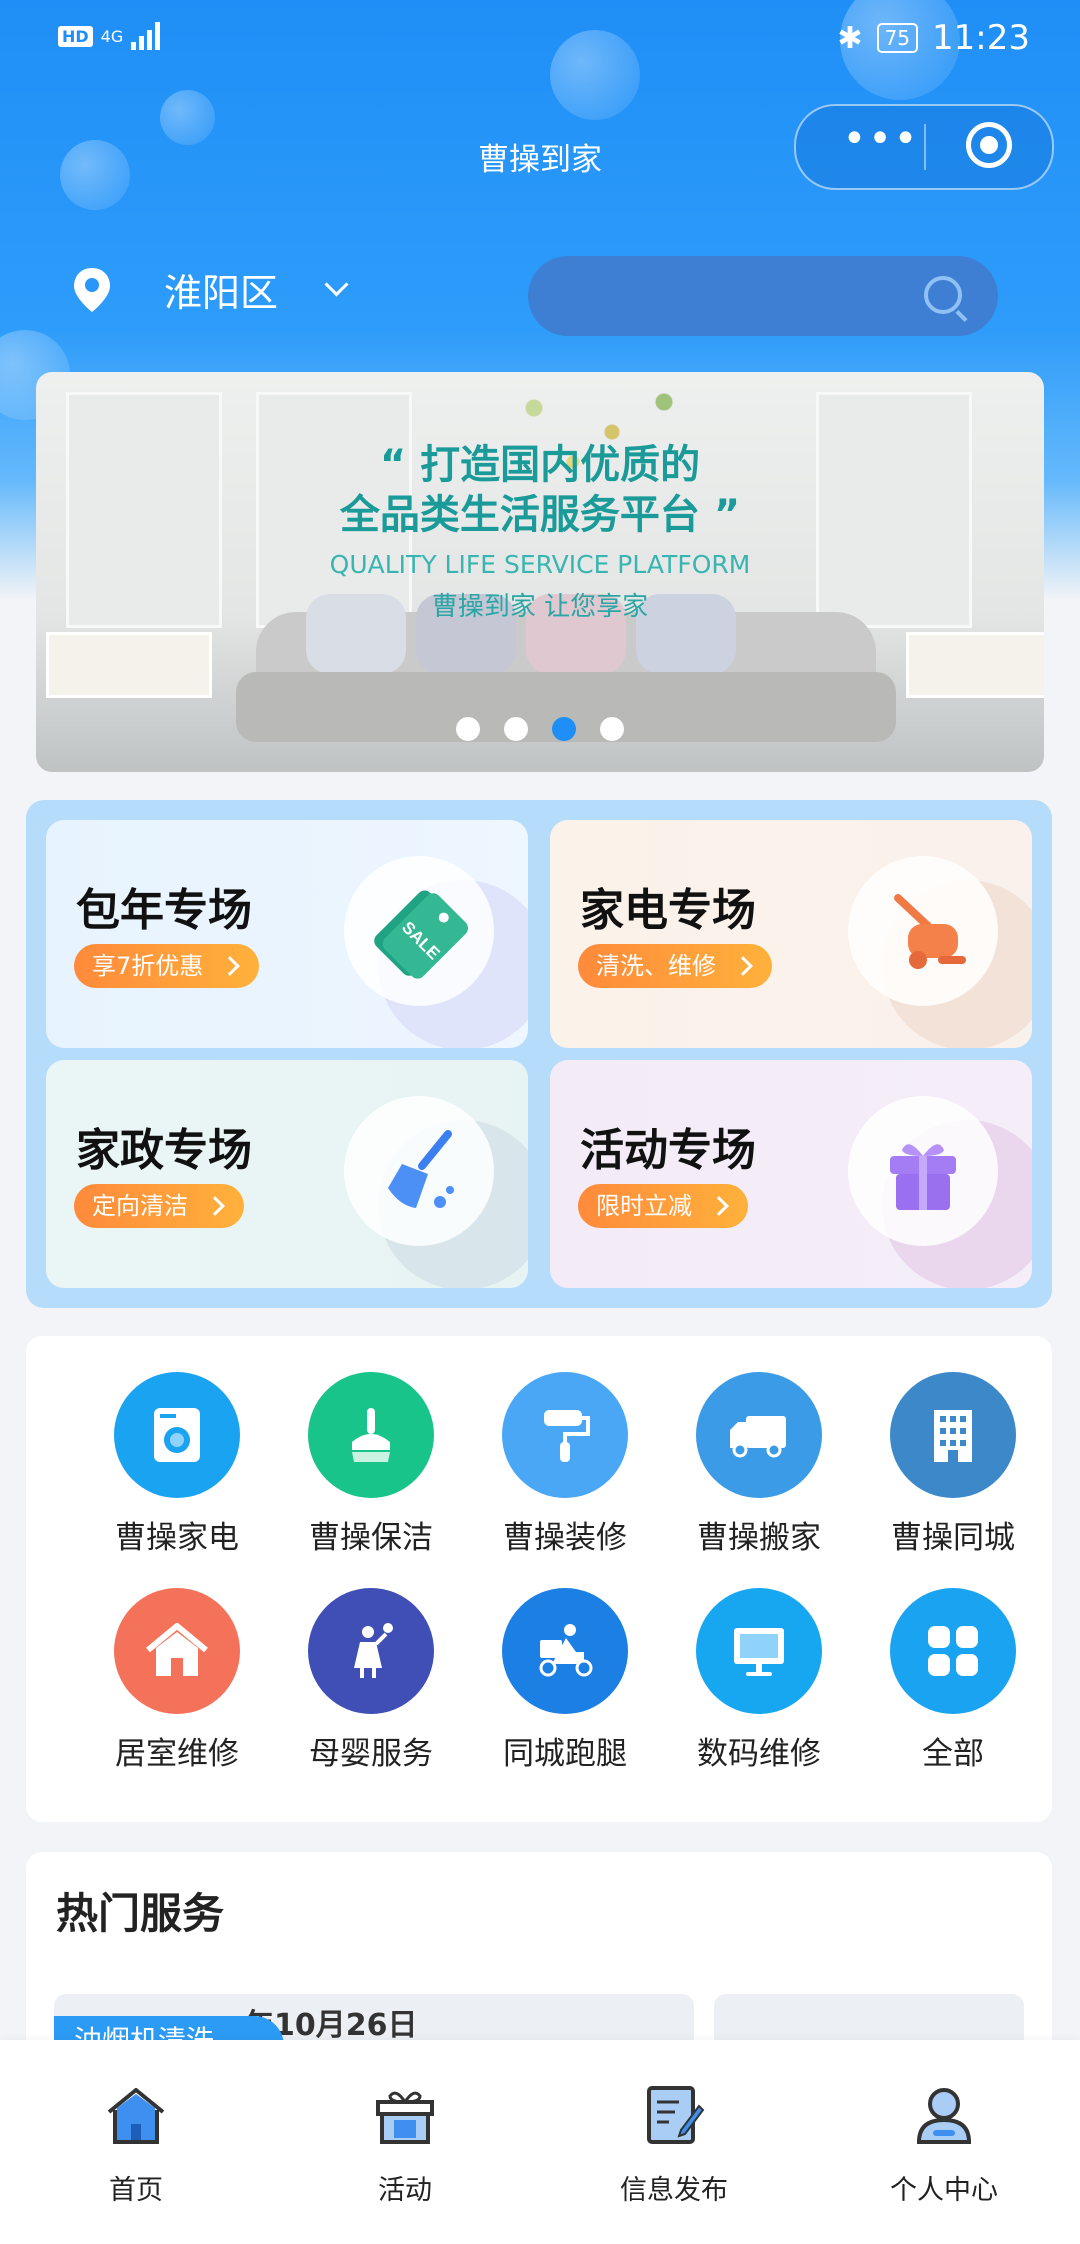 The height and width of the screenshot is (2244, 1080). I want to click on banner-title-line1: “ 打造国内优质的, so click(540, 465).